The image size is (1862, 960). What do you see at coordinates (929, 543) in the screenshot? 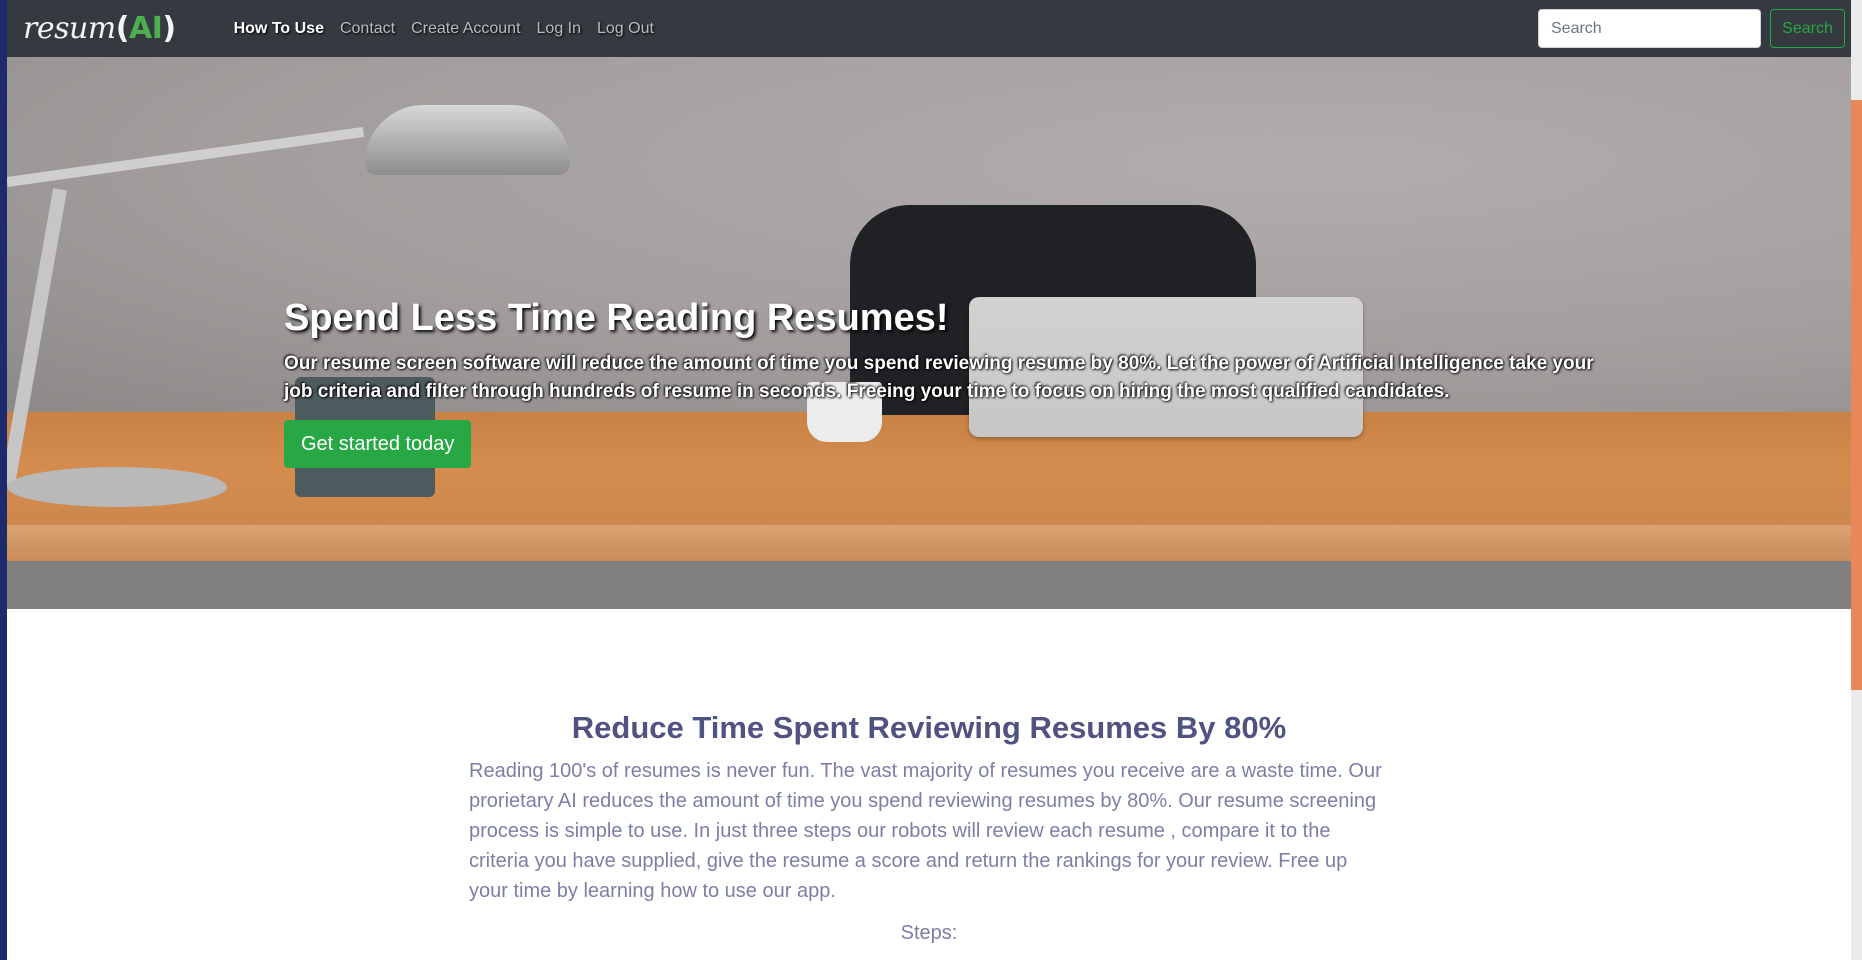
I see `hero-background-desk-edge` at bounding box center [929, 543].